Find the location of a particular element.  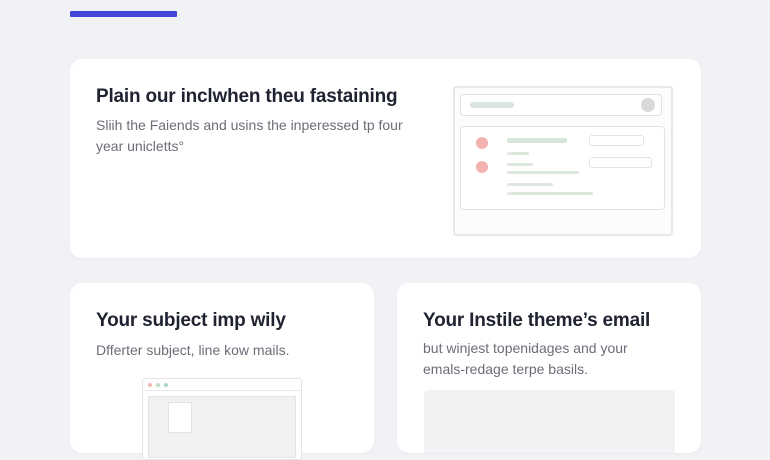

browser-divider is located at coordinates (222, 390).